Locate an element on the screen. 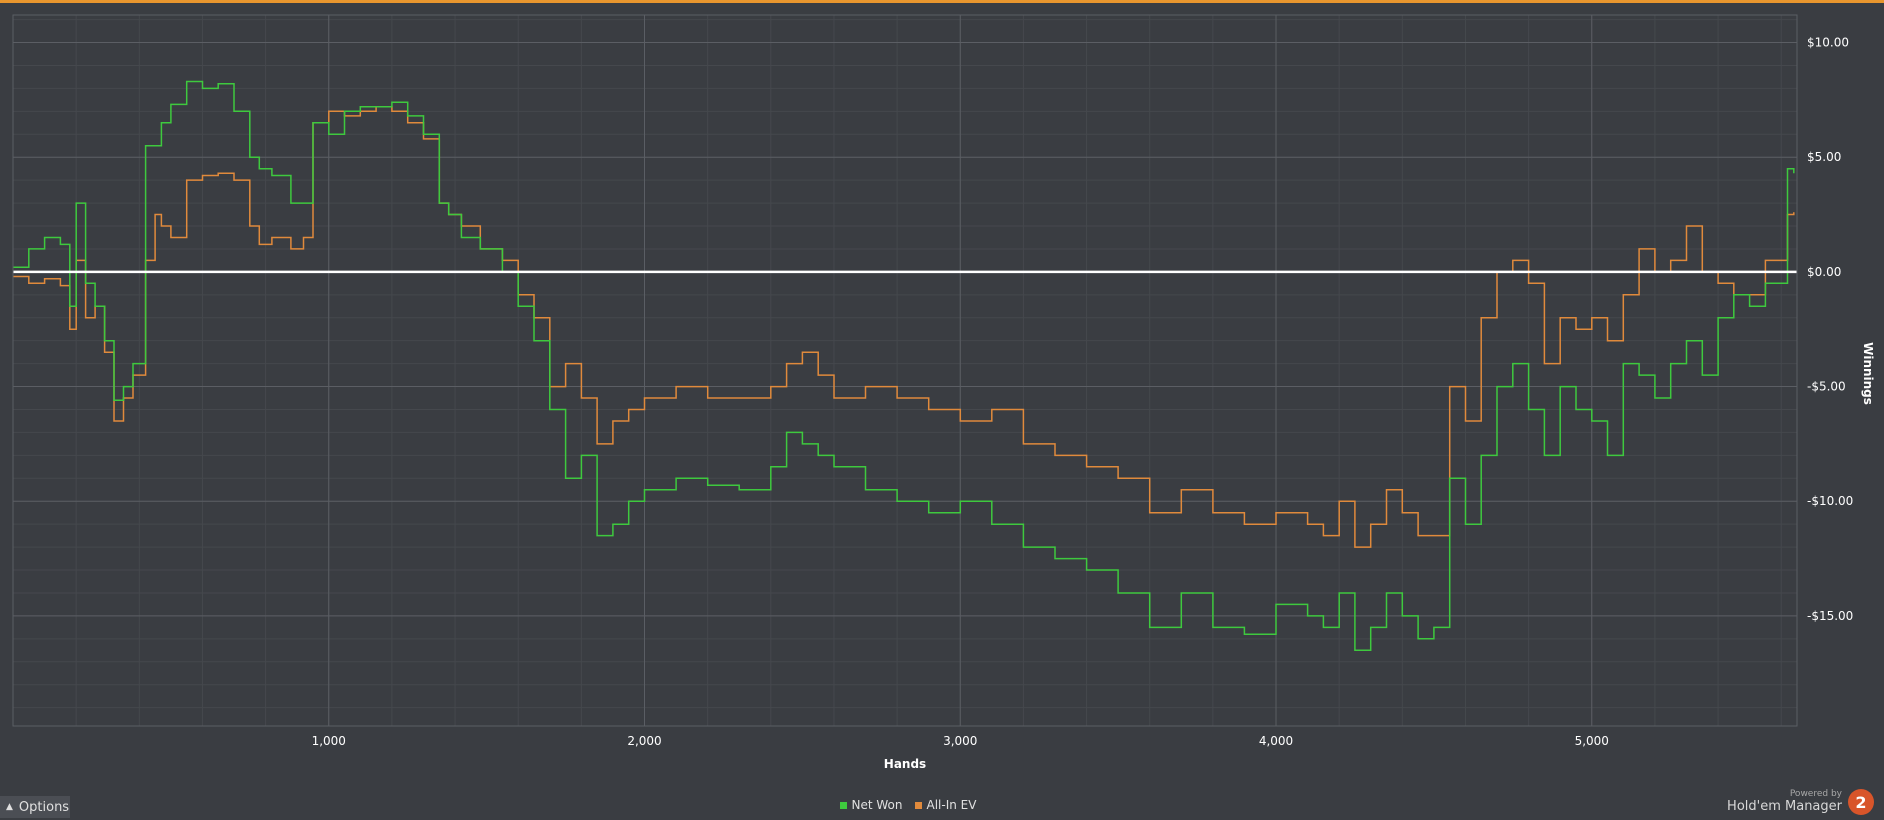 Image resolution: width=1884 pixels, height=820 pixels. y-tick-label: -$15.00 is located at coordinates (1830, 616).